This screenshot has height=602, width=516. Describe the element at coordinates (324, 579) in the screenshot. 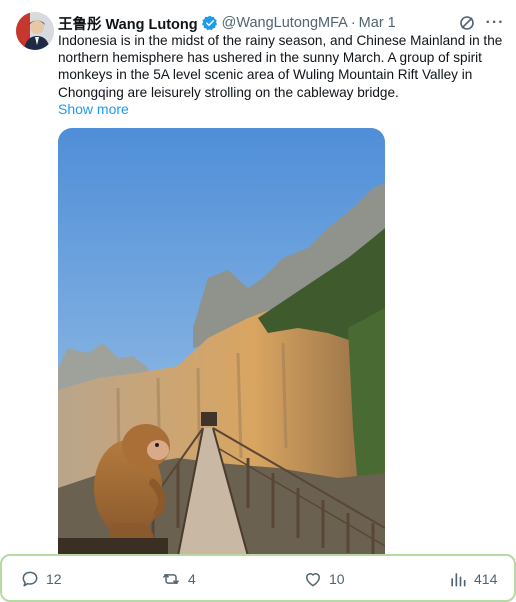

I see `like-button: 10` at that location.